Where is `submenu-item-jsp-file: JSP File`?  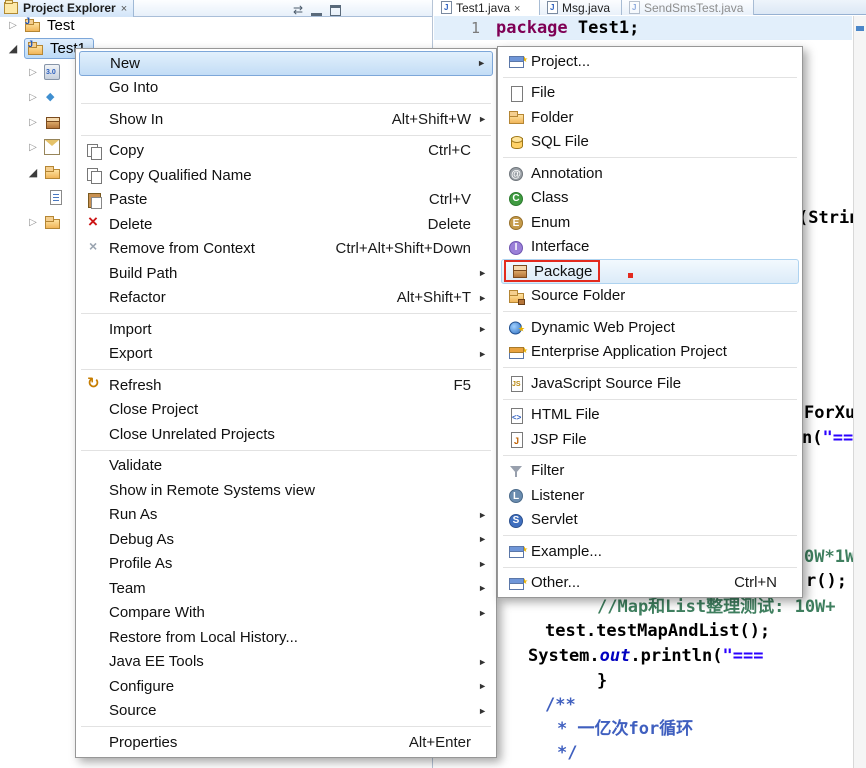 submenu-item-jsp-file: JSP File is located at coordinates (650, 439).